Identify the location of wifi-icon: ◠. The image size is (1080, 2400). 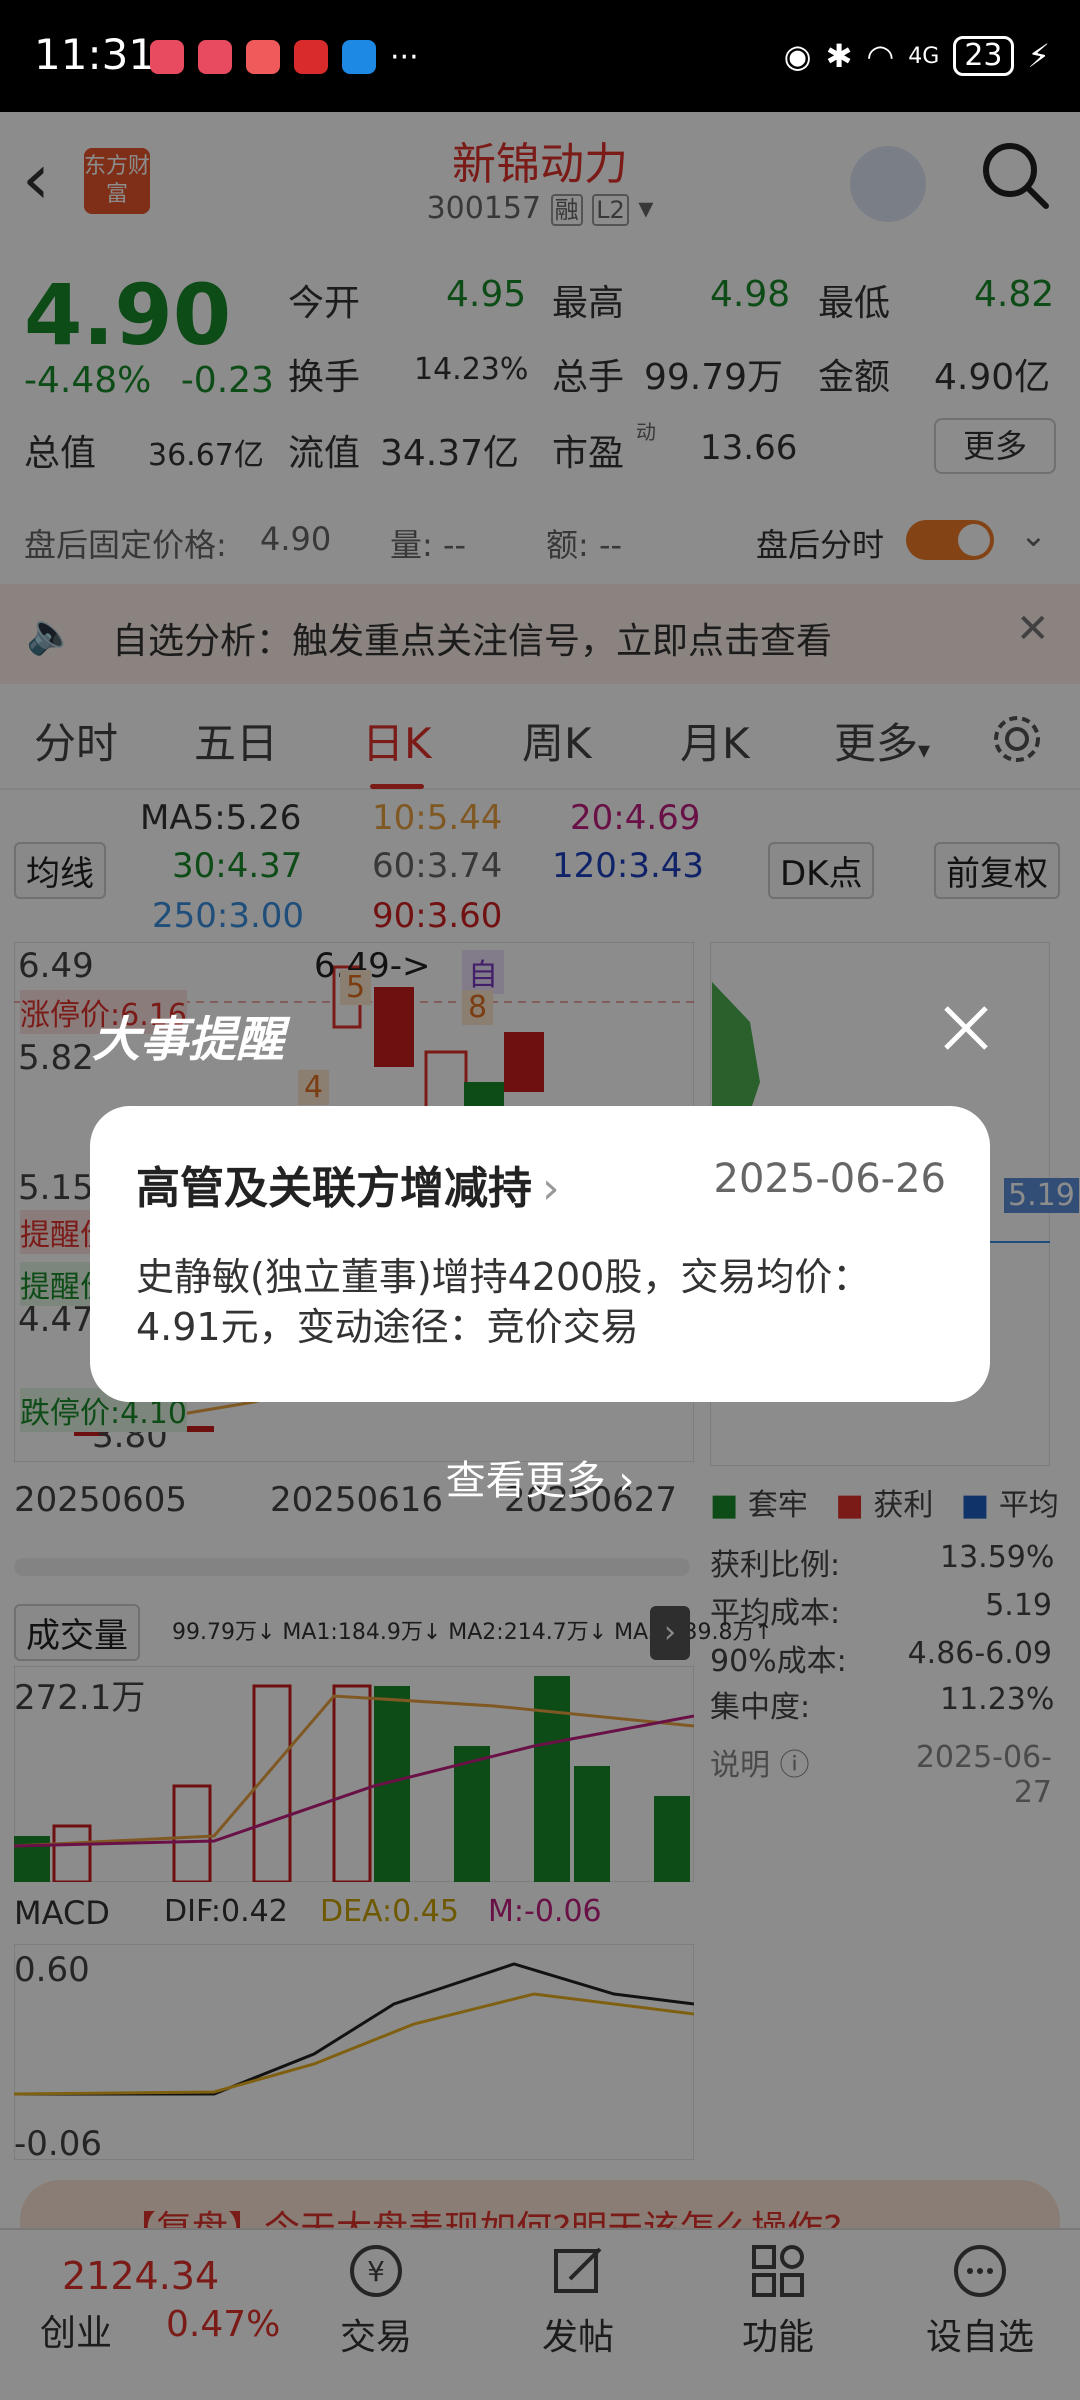
(880, 56).